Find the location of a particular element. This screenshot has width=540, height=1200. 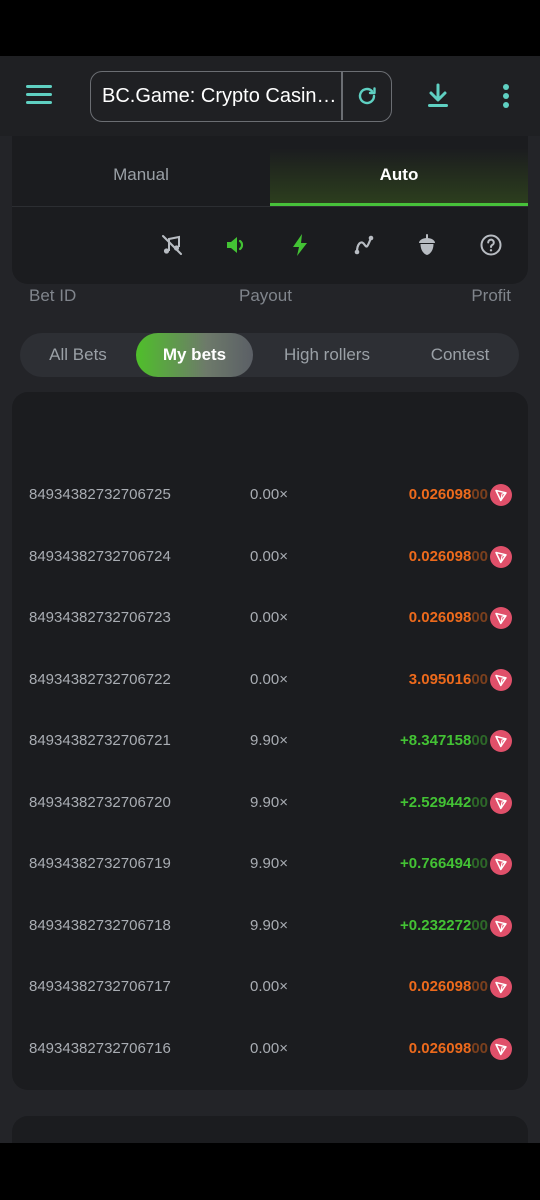

column-header-bet-id: Bet ID is located at coordinates (53, 295).